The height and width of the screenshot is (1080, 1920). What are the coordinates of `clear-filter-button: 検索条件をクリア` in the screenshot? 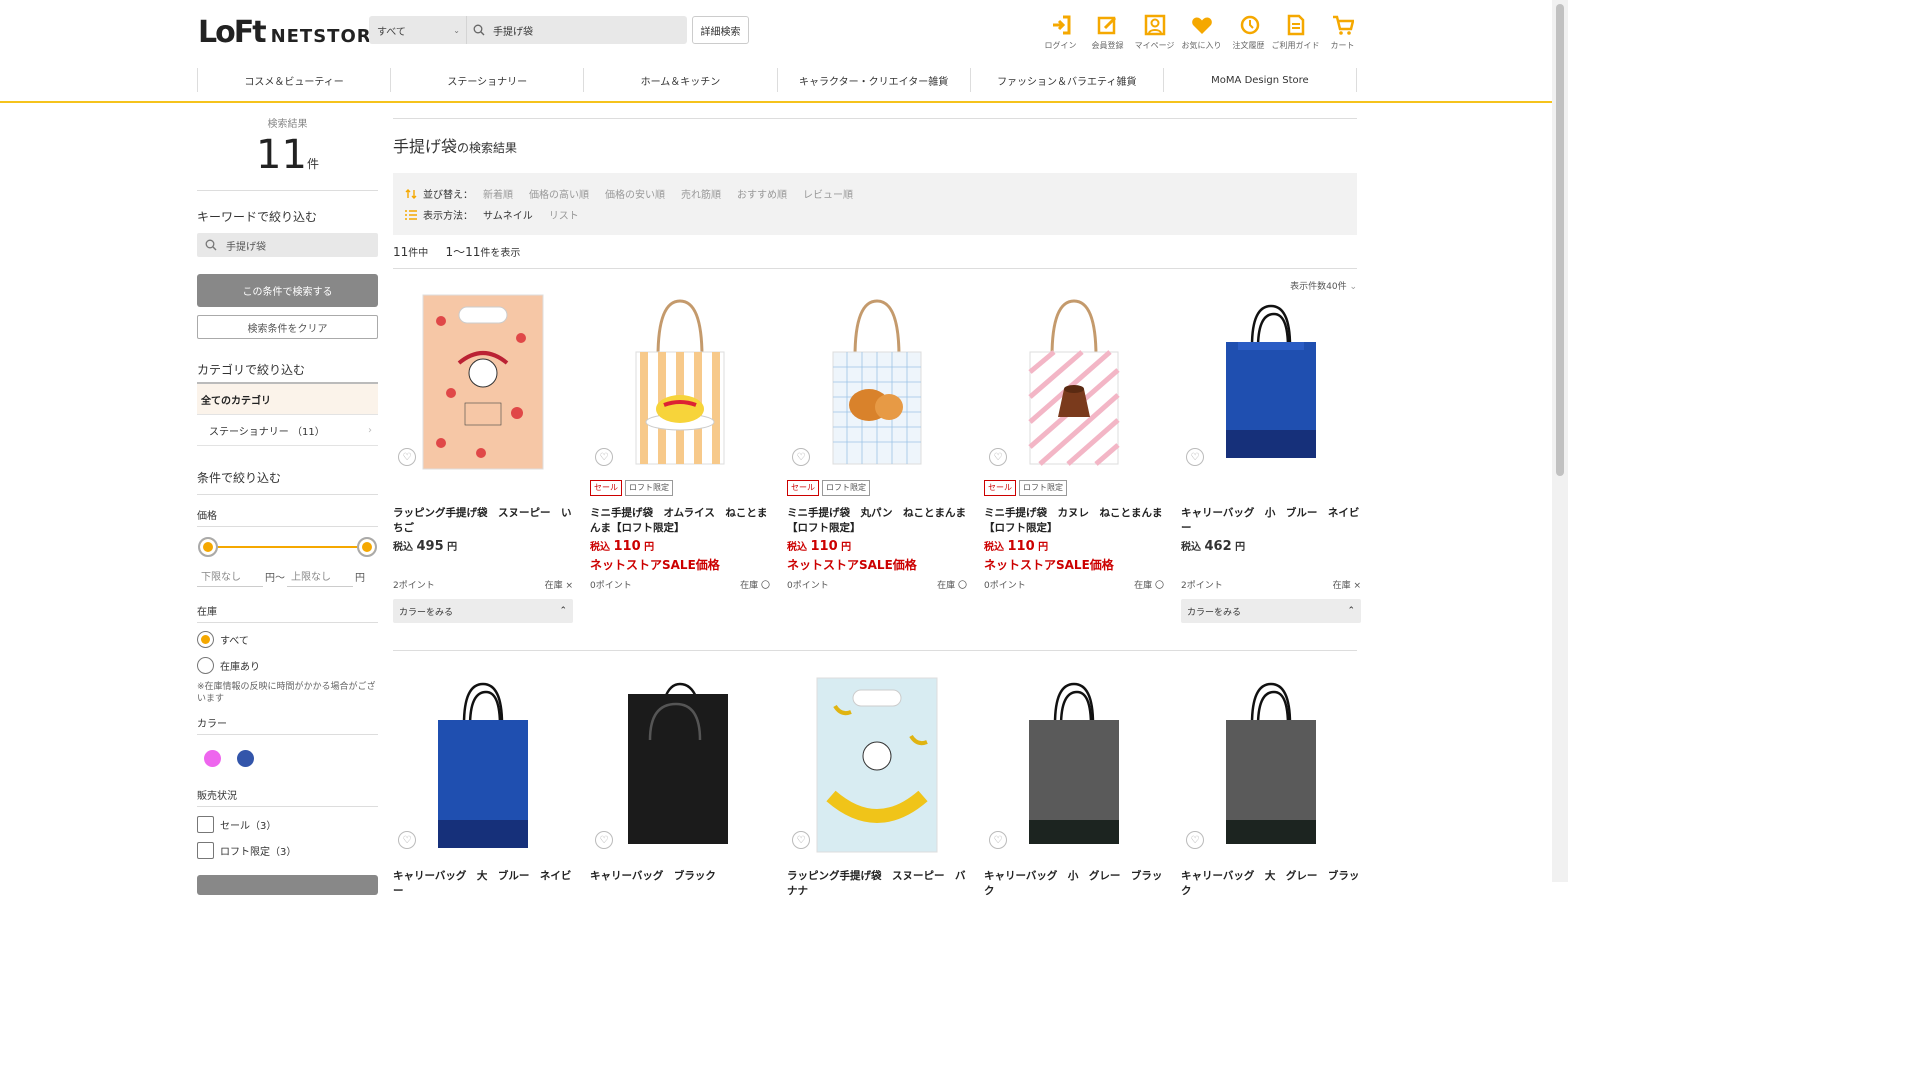 It's located at (287, 327).